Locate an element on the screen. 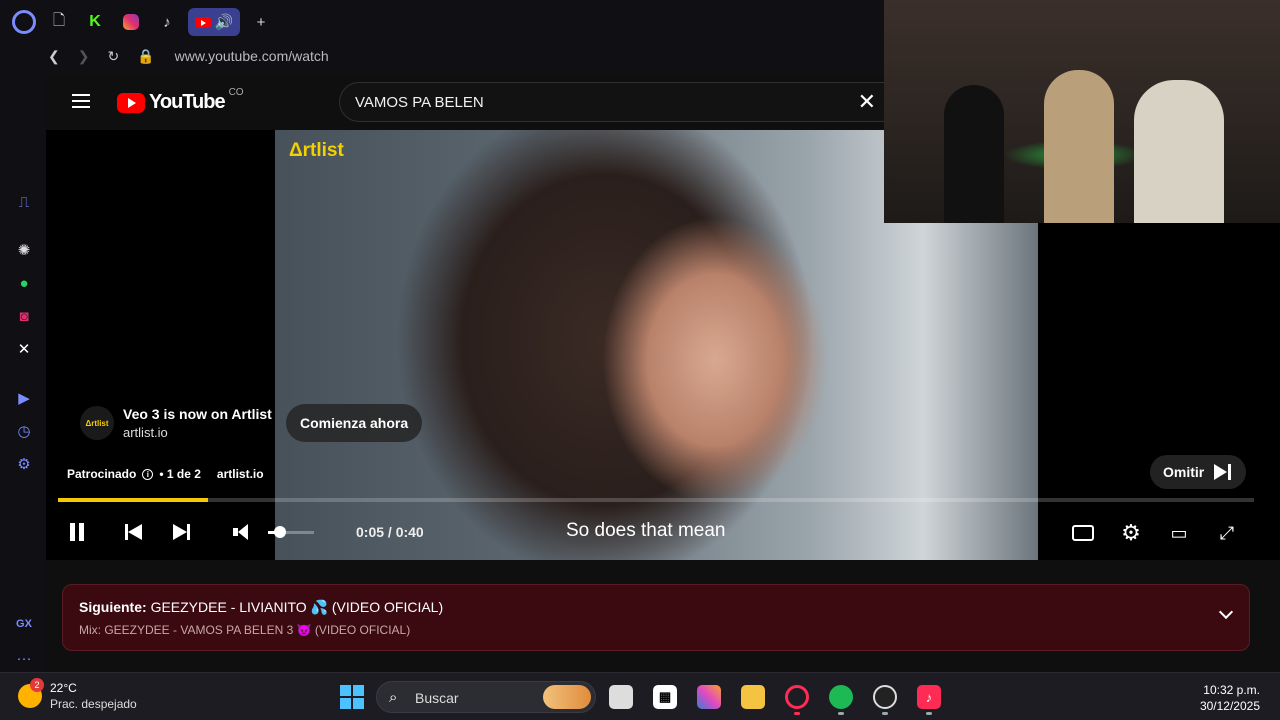 This screenshot has width=1280, height=720. captions-icon is located at coordinates (1083, 533).